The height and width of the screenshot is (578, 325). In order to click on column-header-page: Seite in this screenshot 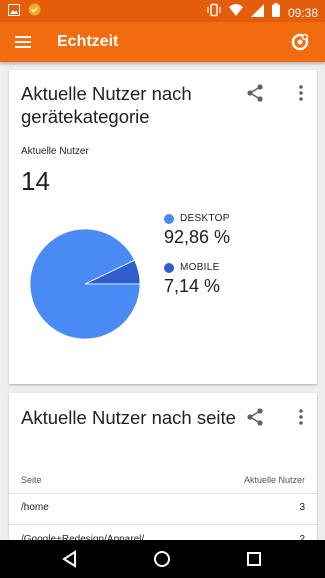, I will do `click(31, 480)`.